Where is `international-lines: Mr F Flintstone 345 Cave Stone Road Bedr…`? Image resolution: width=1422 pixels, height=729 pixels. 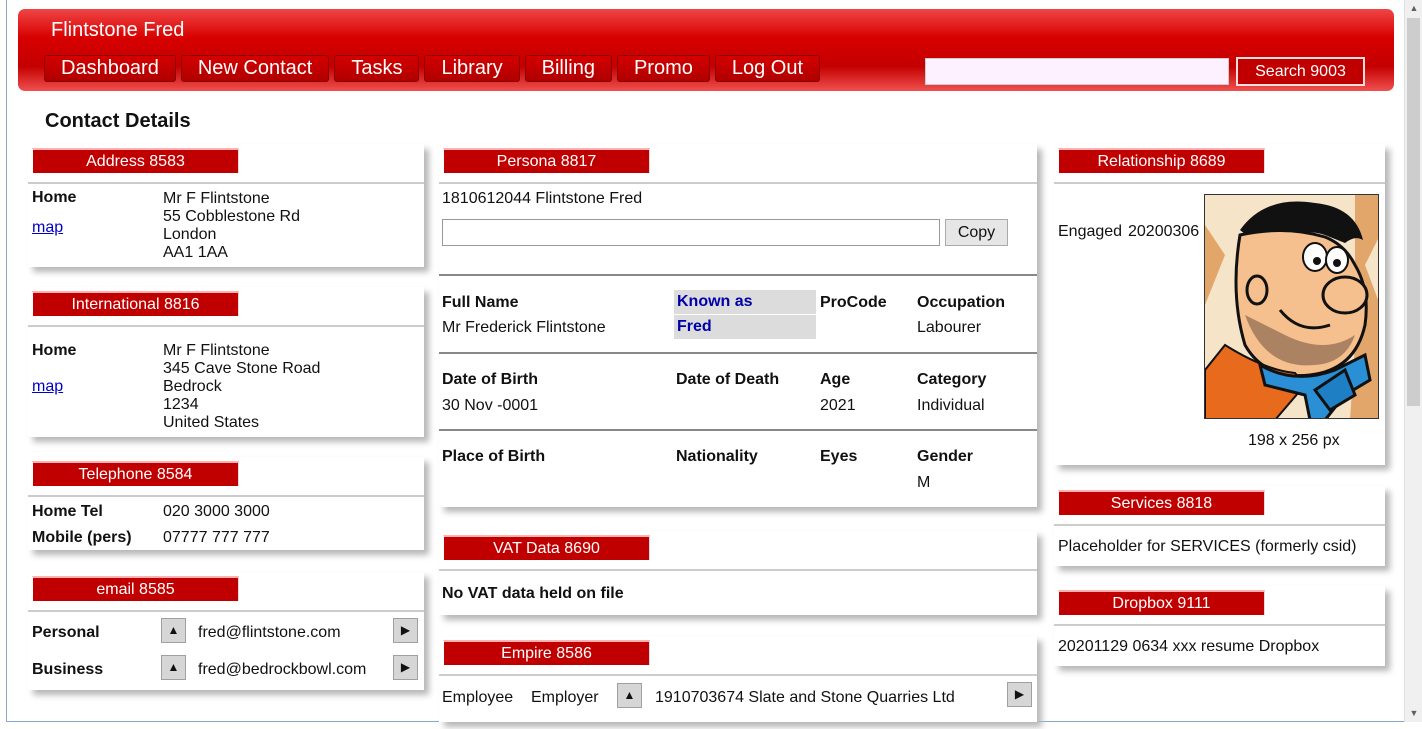 international-lines: Mr F Flintstone 345 Cave Stone Road Bedr… is located at coordinates (241, 387).